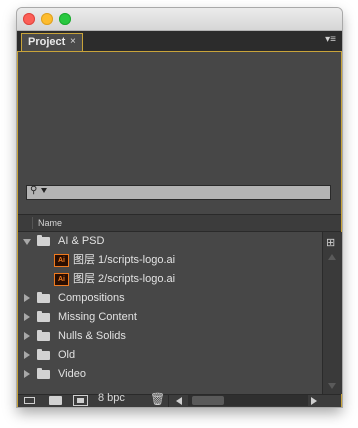  I want to click on minimize-window-button, so click(47, 19).